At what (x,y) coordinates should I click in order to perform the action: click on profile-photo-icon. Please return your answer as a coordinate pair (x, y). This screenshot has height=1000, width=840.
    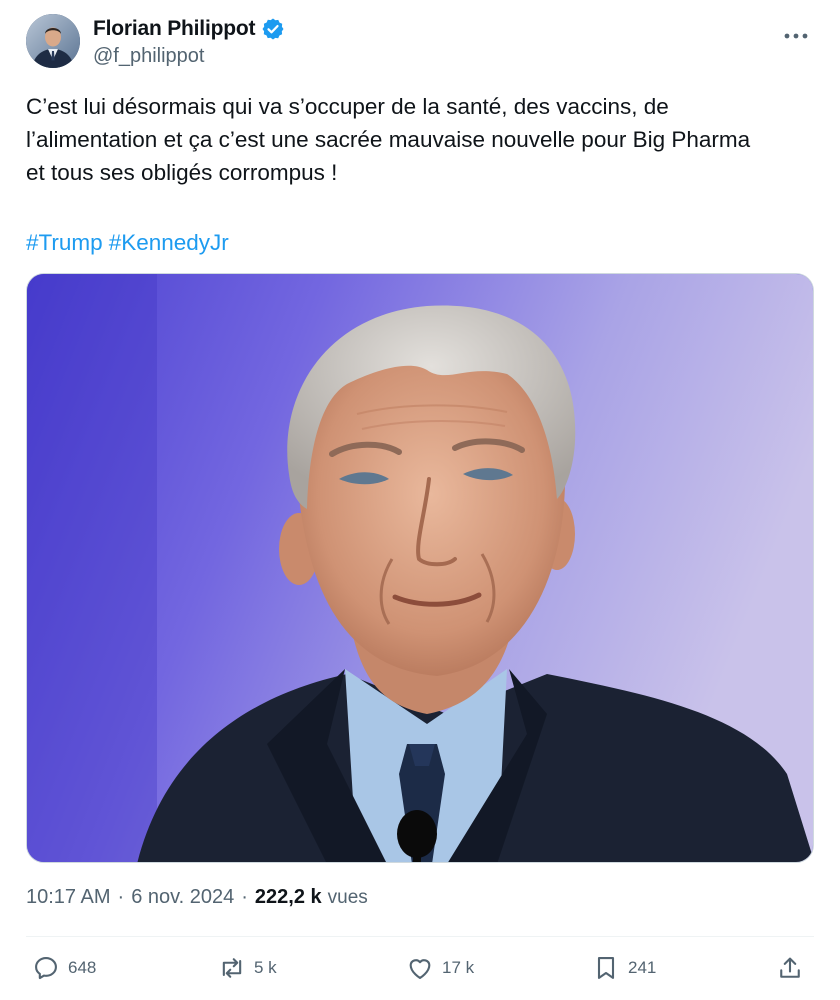
    Looking at the image, I should click on (53, 41).